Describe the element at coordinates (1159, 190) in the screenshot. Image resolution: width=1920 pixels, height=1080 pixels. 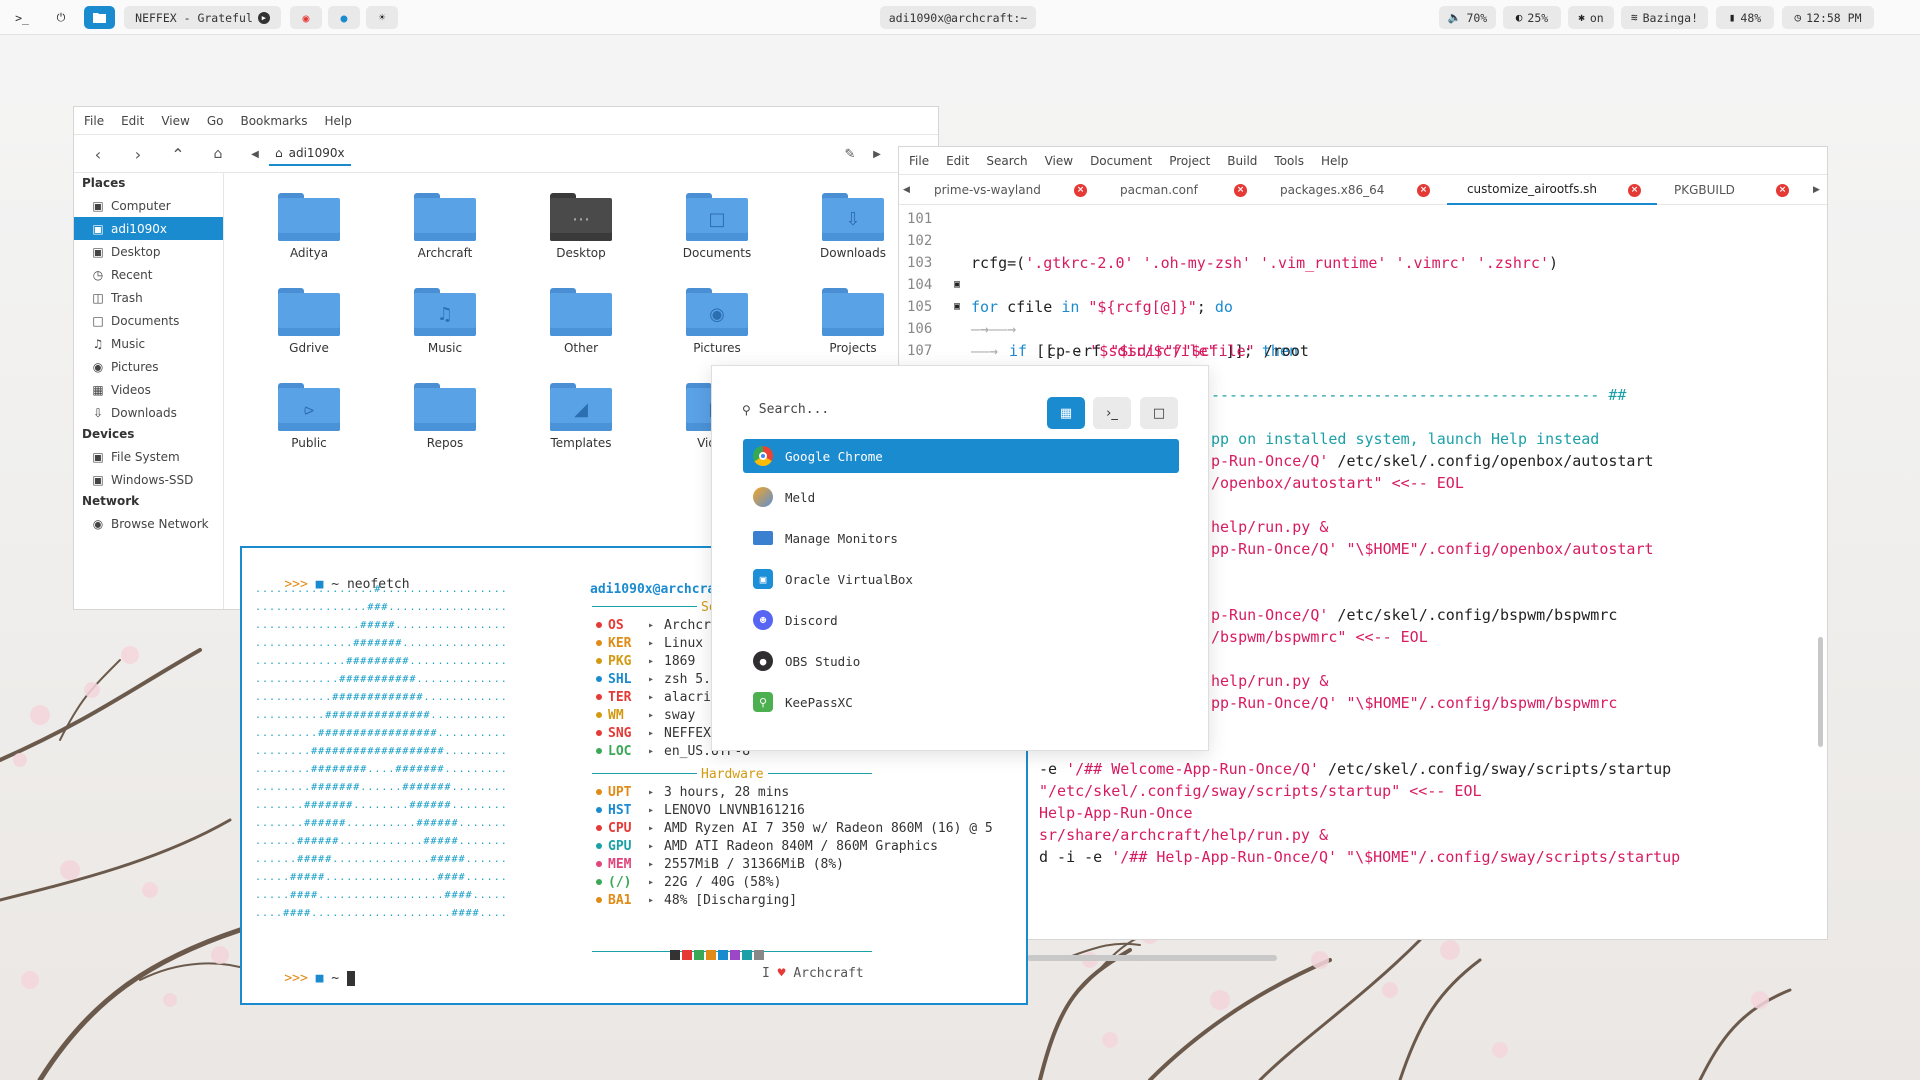
I see `tab-pacman-conf: pacman.conf` at that location.